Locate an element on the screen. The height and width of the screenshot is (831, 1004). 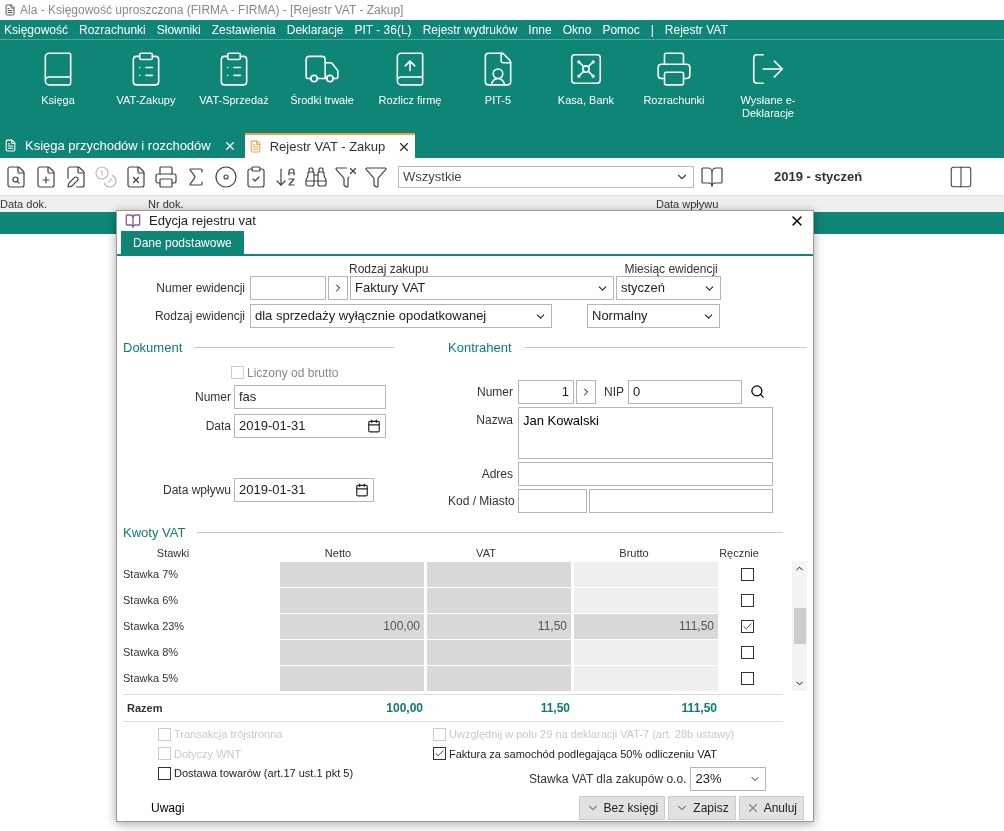
menu-item: Deklaracje is located at coordinates (315, 29).